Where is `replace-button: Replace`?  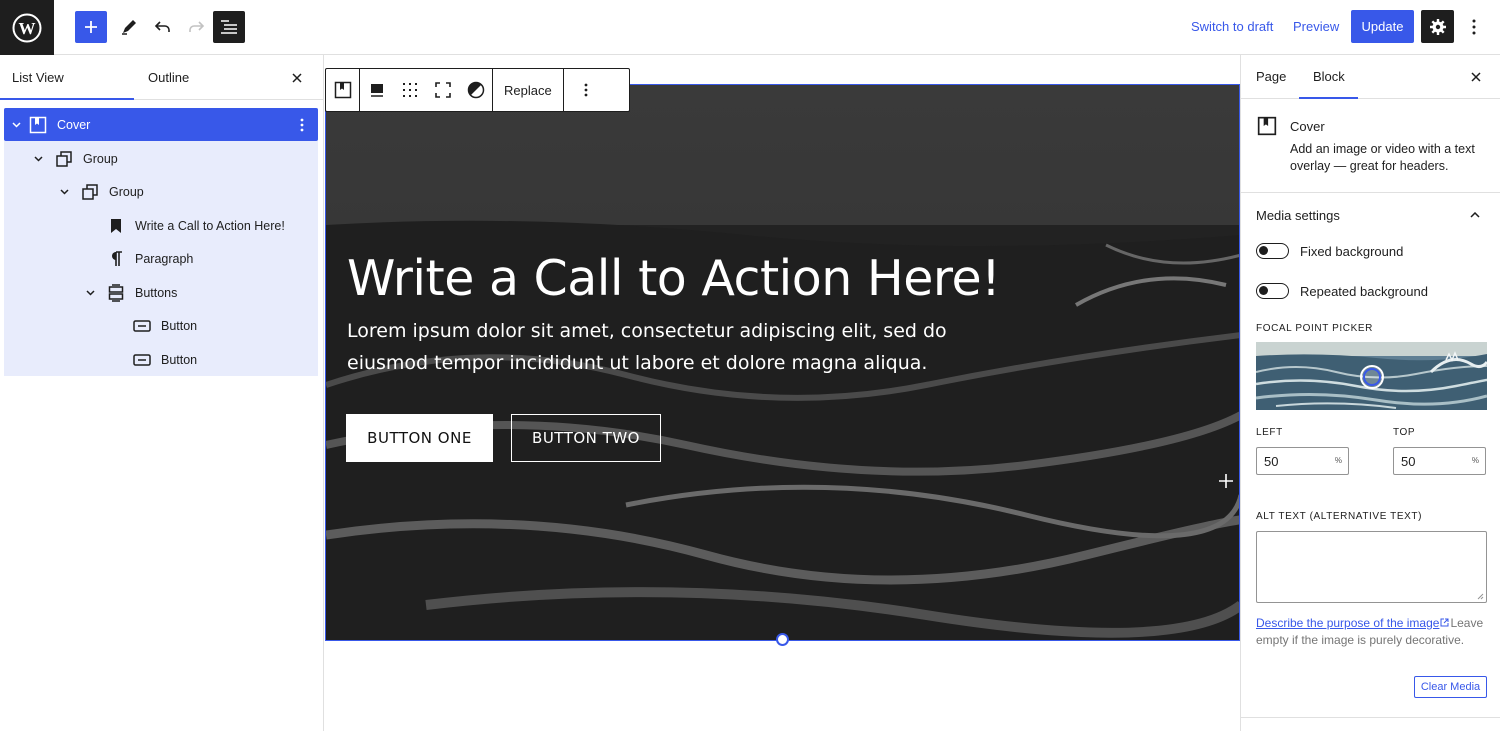 replace-button: Replace is located at coordinates (528, 90).